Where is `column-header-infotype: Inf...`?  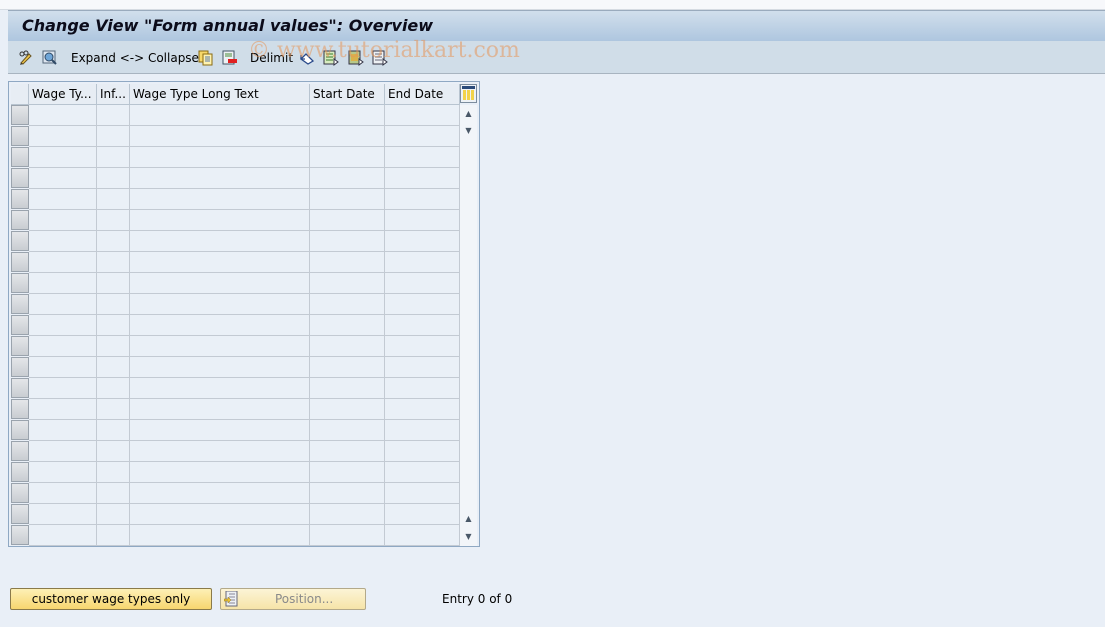 column-header-infotype: Inf... is located at coordinates (113, 94).